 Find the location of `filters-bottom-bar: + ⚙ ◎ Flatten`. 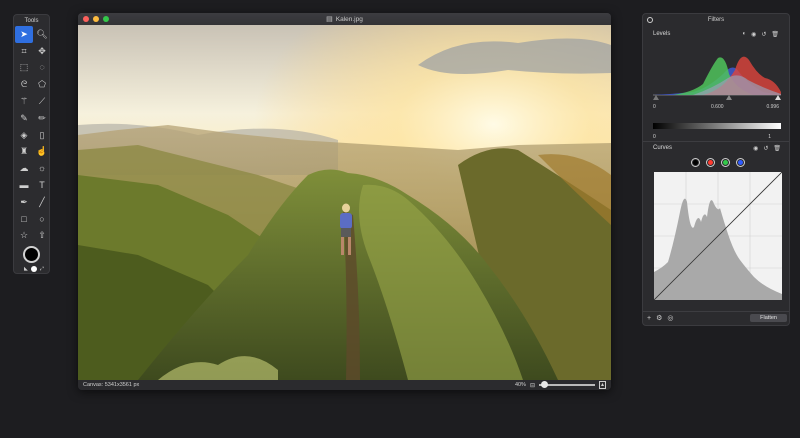

filters-bottom-bar: + ⚙ ◎ Flatten is located at coordinates (716, 318).